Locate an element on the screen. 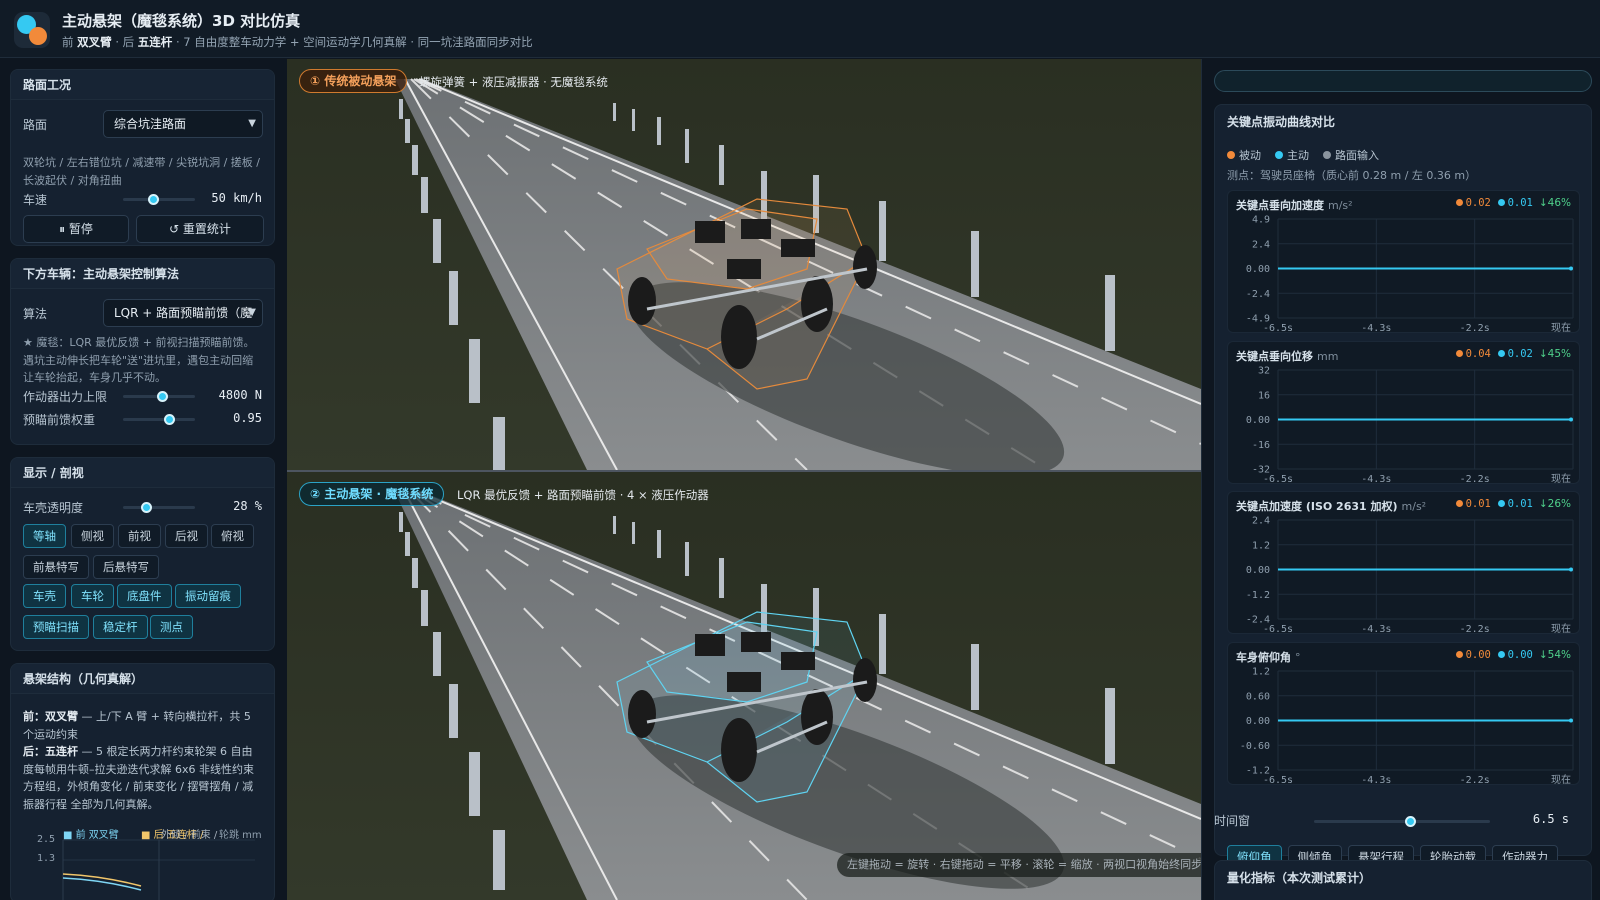  display-card-title: 显示 / 剖视 is located at coordinates (142, 473).